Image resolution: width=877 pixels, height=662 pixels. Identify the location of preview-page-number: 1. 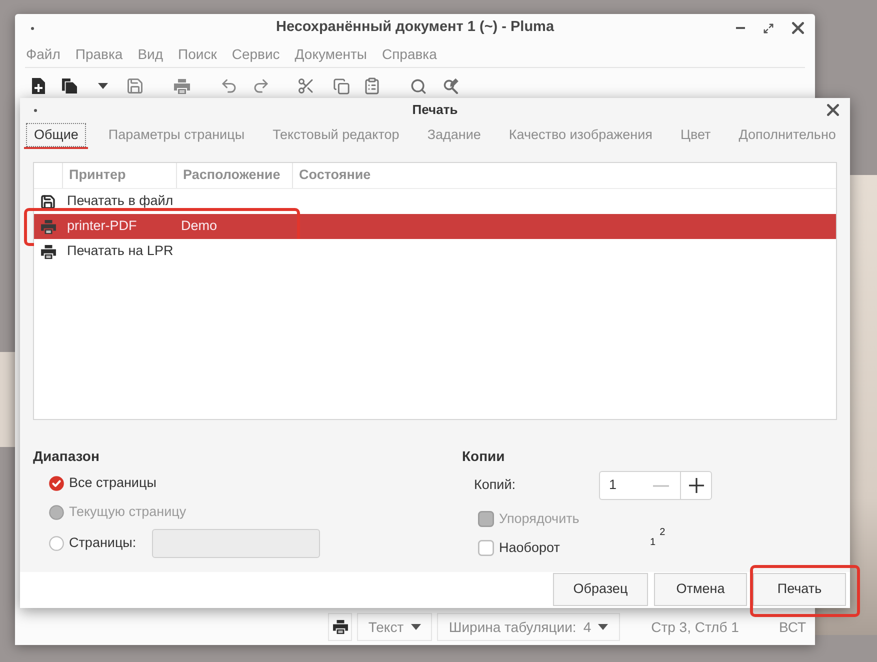
(653, 542).